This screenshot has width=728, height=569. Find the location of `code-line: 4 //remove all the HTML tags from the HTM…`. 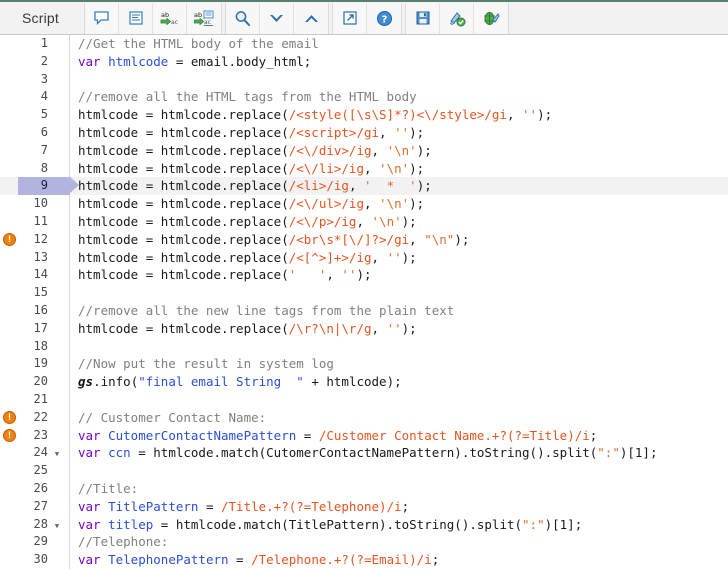

code-line: 4 //remove all the HTML tags from the HTM… is located at coordinates (364, 97).